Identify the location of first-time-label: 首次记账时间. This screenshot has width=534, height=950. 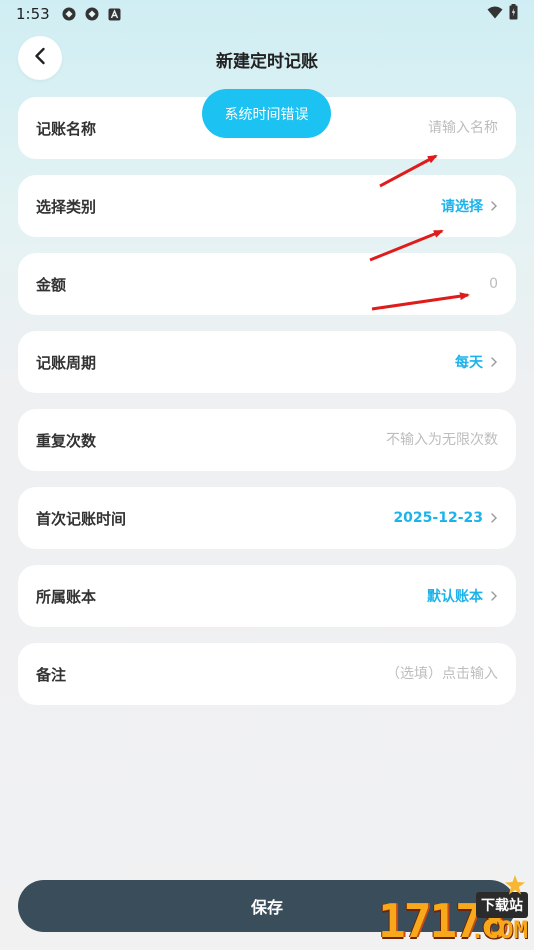
(81, 518).